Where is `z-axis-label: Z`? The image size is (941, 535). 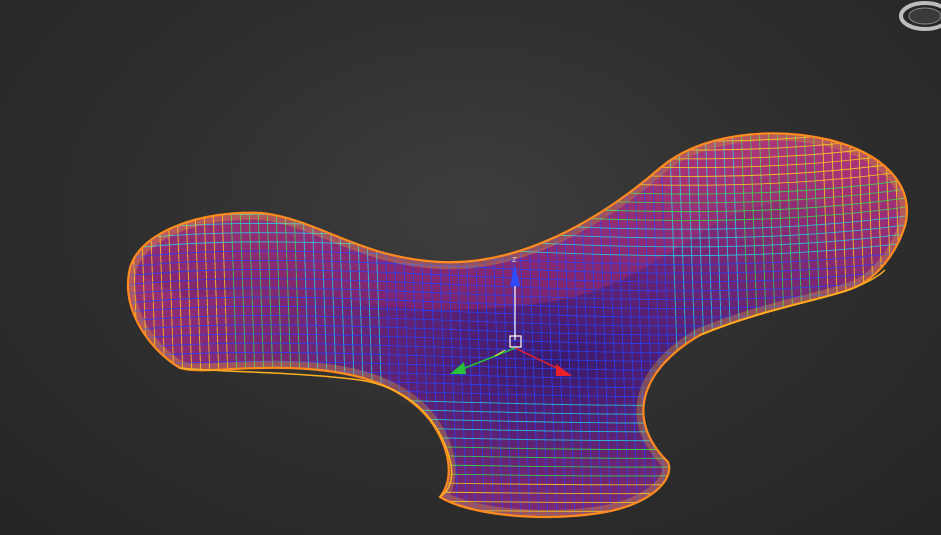 z-axis-label: Z is located at coordinates (514, 260).